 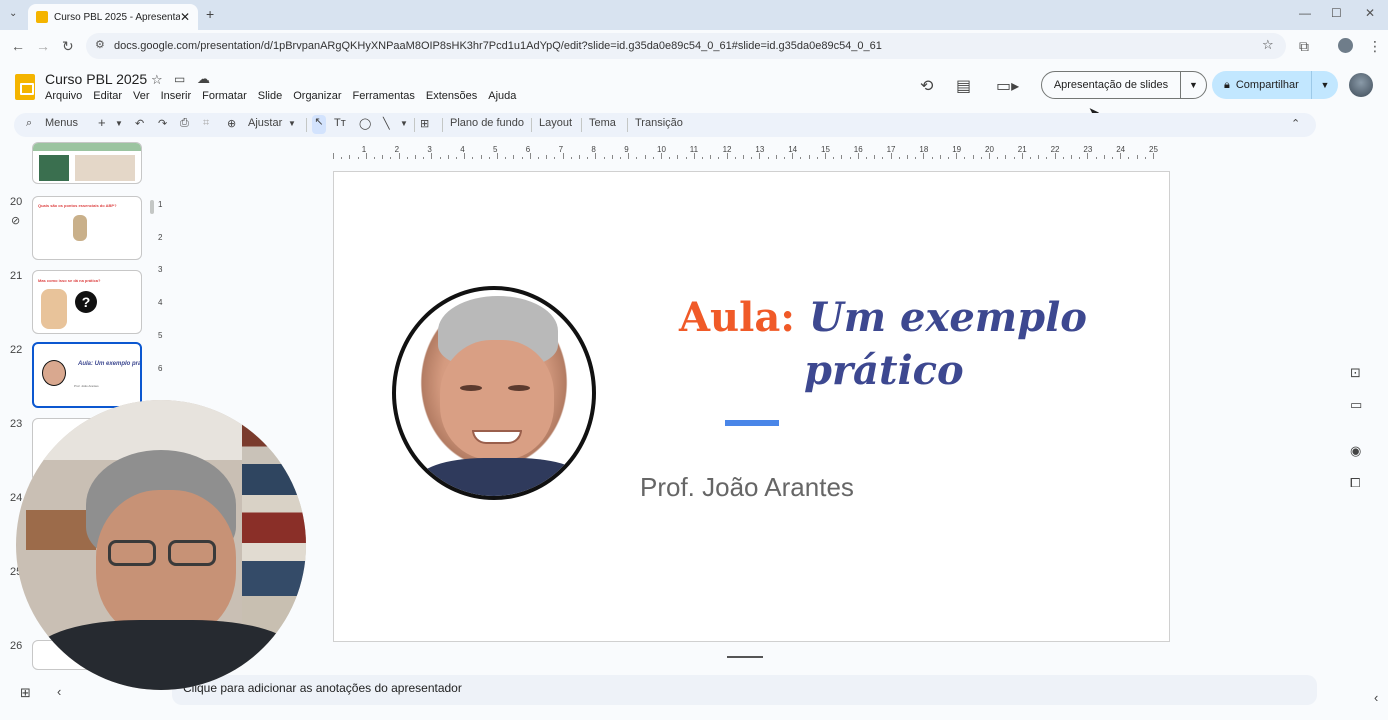 I want to click on slide-subtitle: Prof. João Arantes, so click(x=747, y=487).